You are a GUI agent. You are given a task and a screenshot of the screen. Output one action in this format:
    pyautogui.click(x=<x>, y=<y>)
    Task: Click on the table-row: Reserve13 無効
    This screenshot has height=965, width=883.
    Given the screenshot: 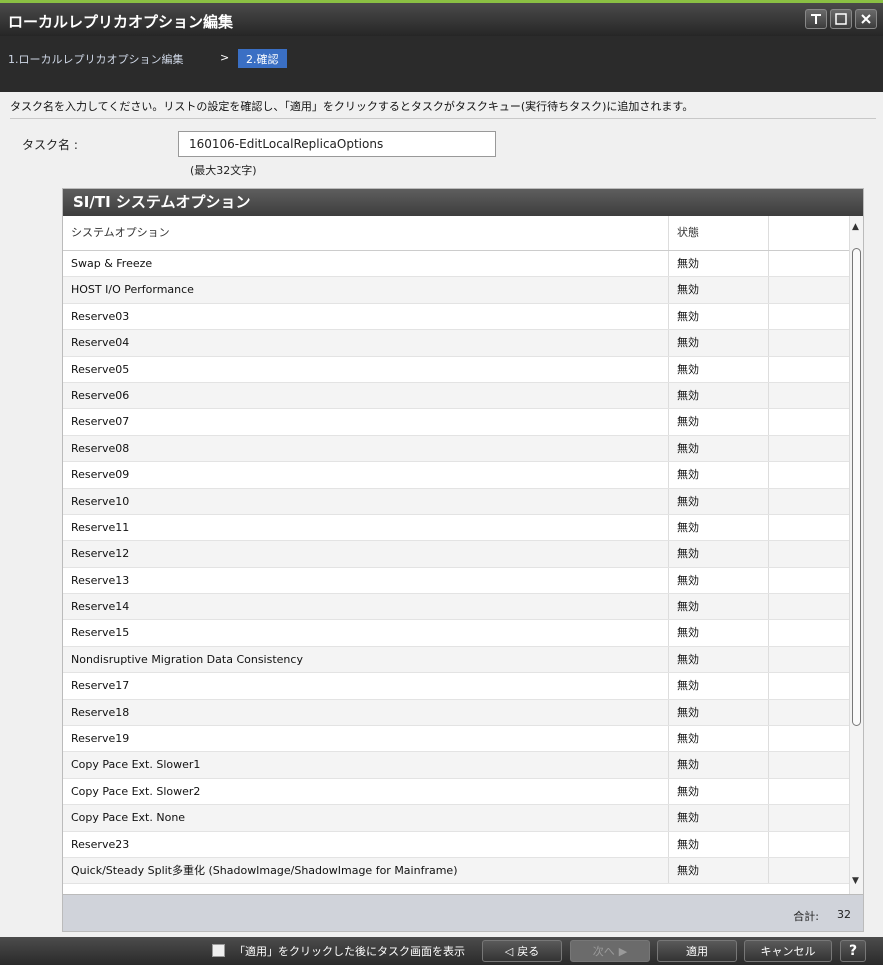 What is the action you would take?
    pyautogui.click(x=456, y=581)
    